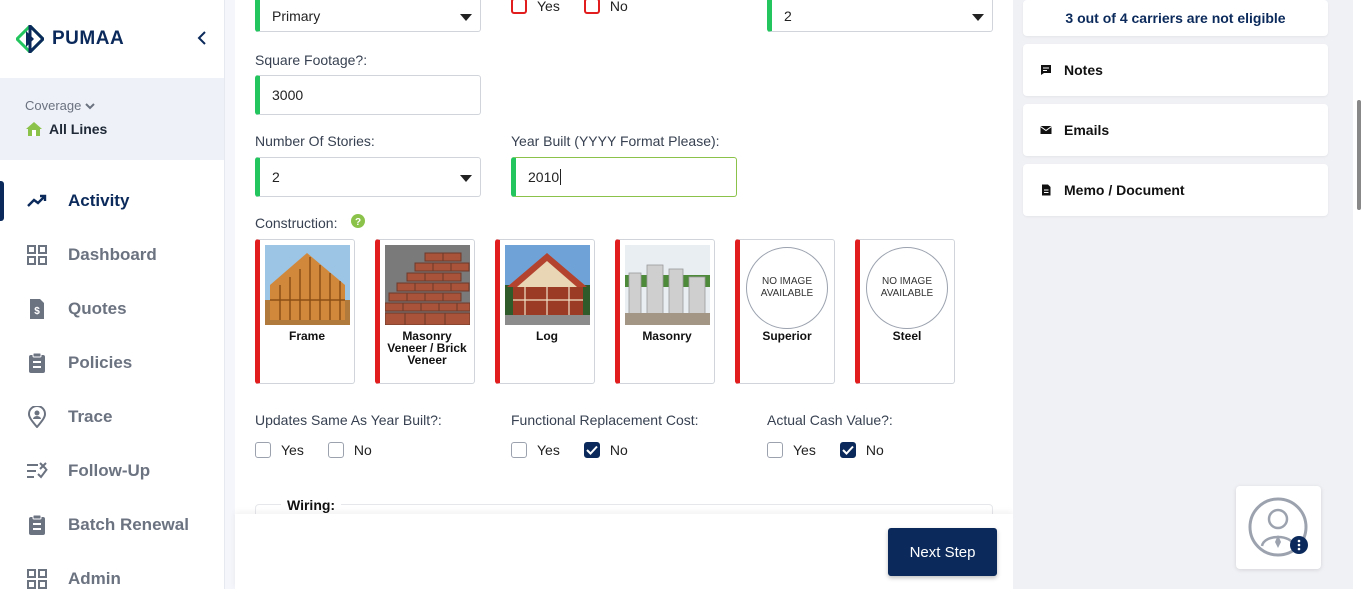 The image size is (1366, 589). What do you see at coordinates (307, 285) in the screenshot?
I see `house-frame-image` at bounding box center [307, 285].